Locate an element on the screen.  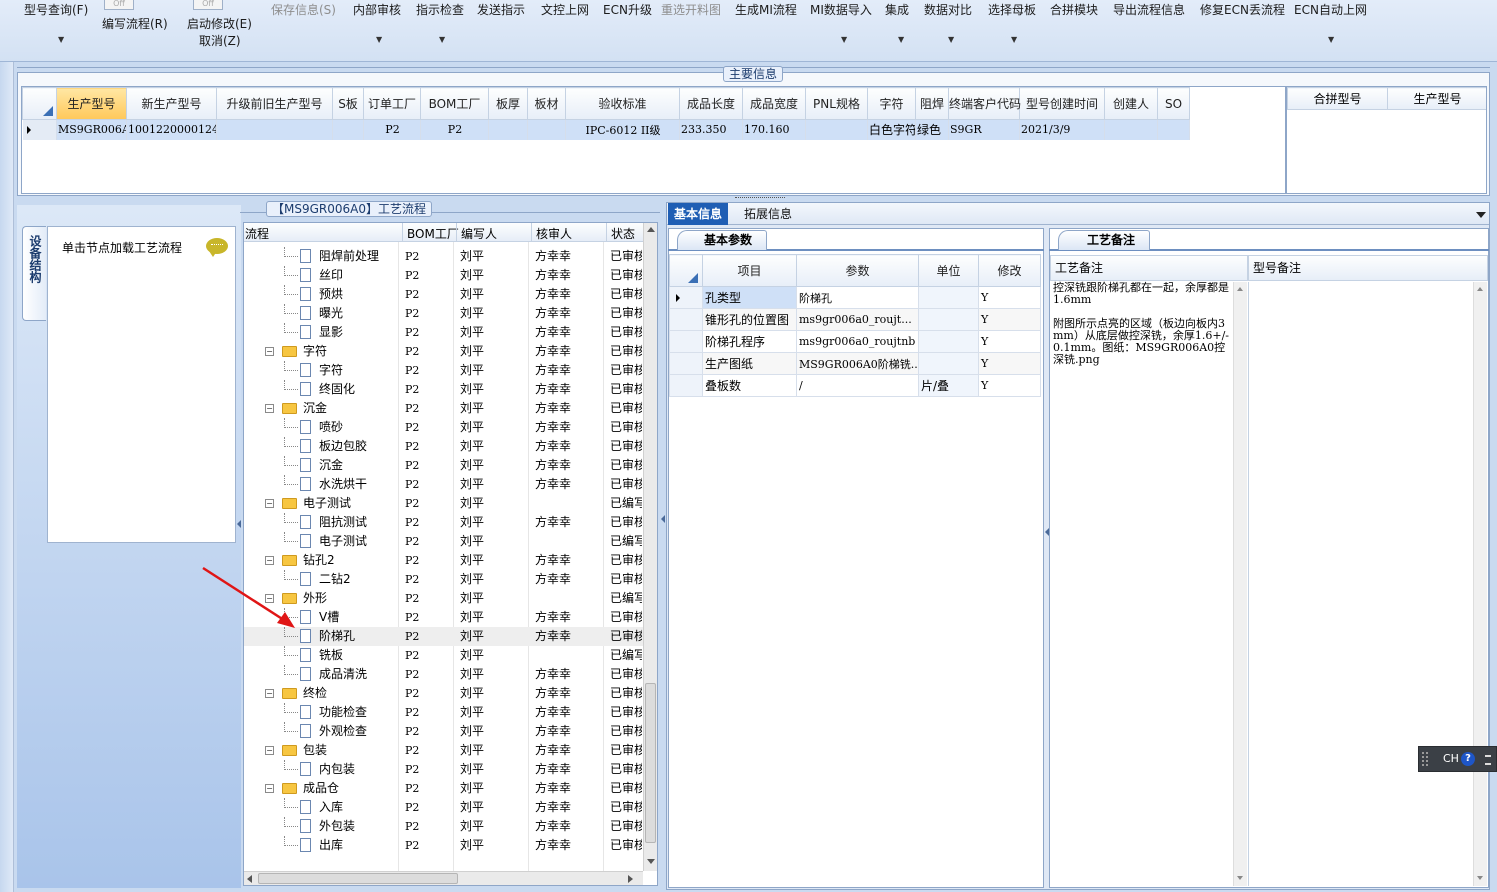
tree-node-label: 内包装 is located at coordinates (337, 769).